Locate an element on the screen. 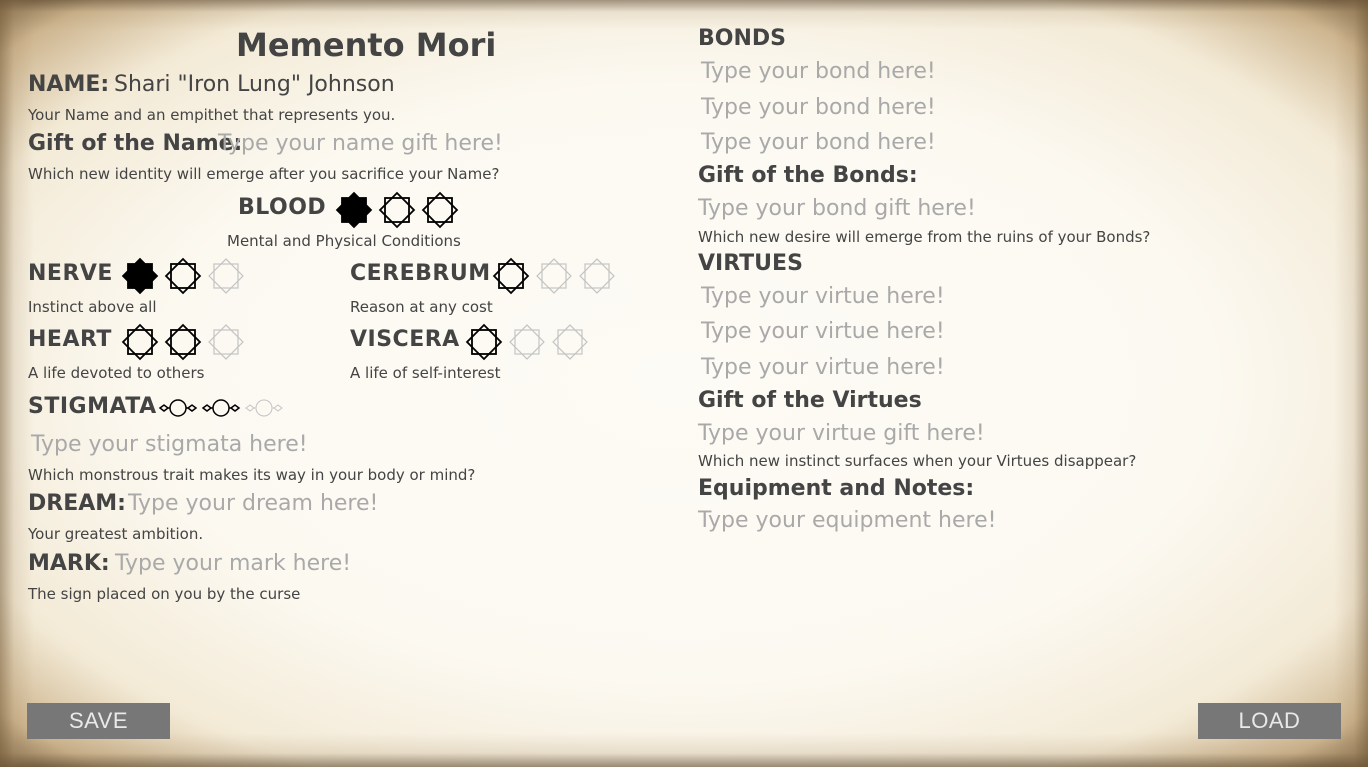  orb-icon-empty is located at coordinates (264, 408).